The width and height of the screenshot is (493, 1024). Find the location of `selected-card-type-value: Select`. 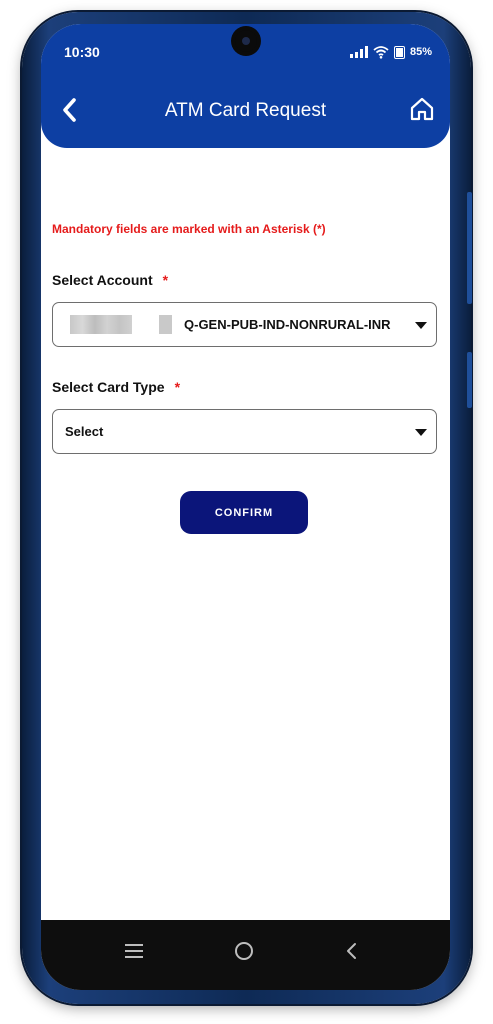

selected-card-type-value: Select is located at coordinates (84, 431).